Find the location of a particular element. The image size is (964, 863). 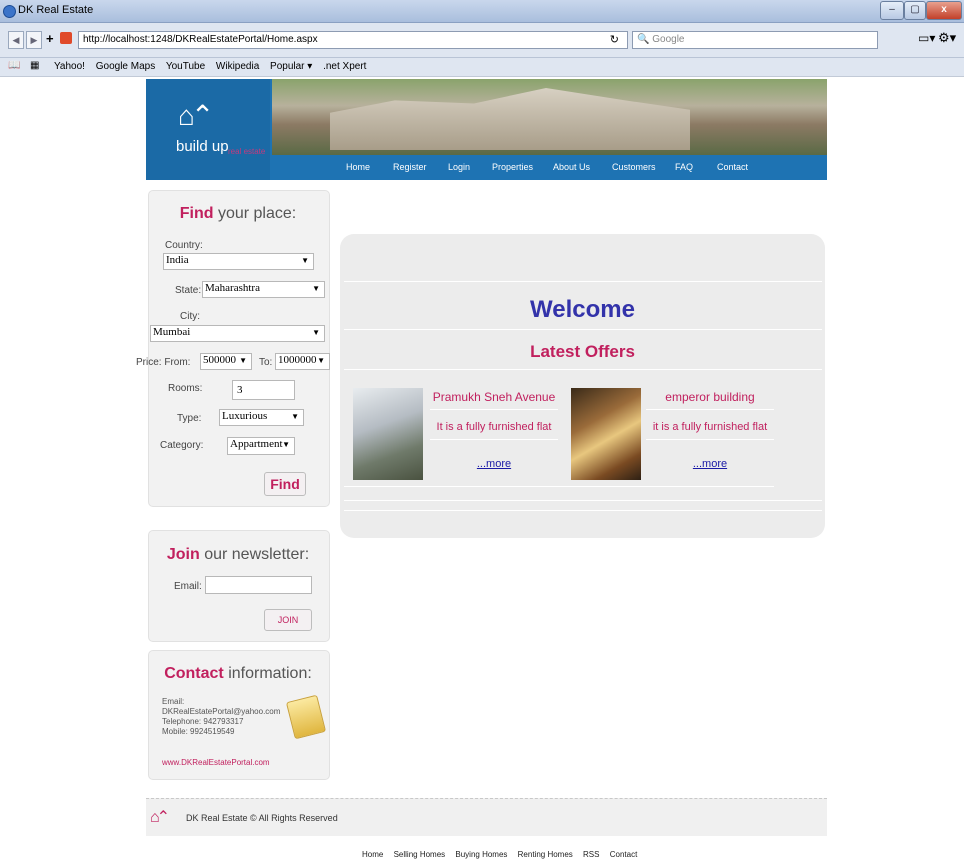

add-tab-icon: + is located at coordinates (50, 38).